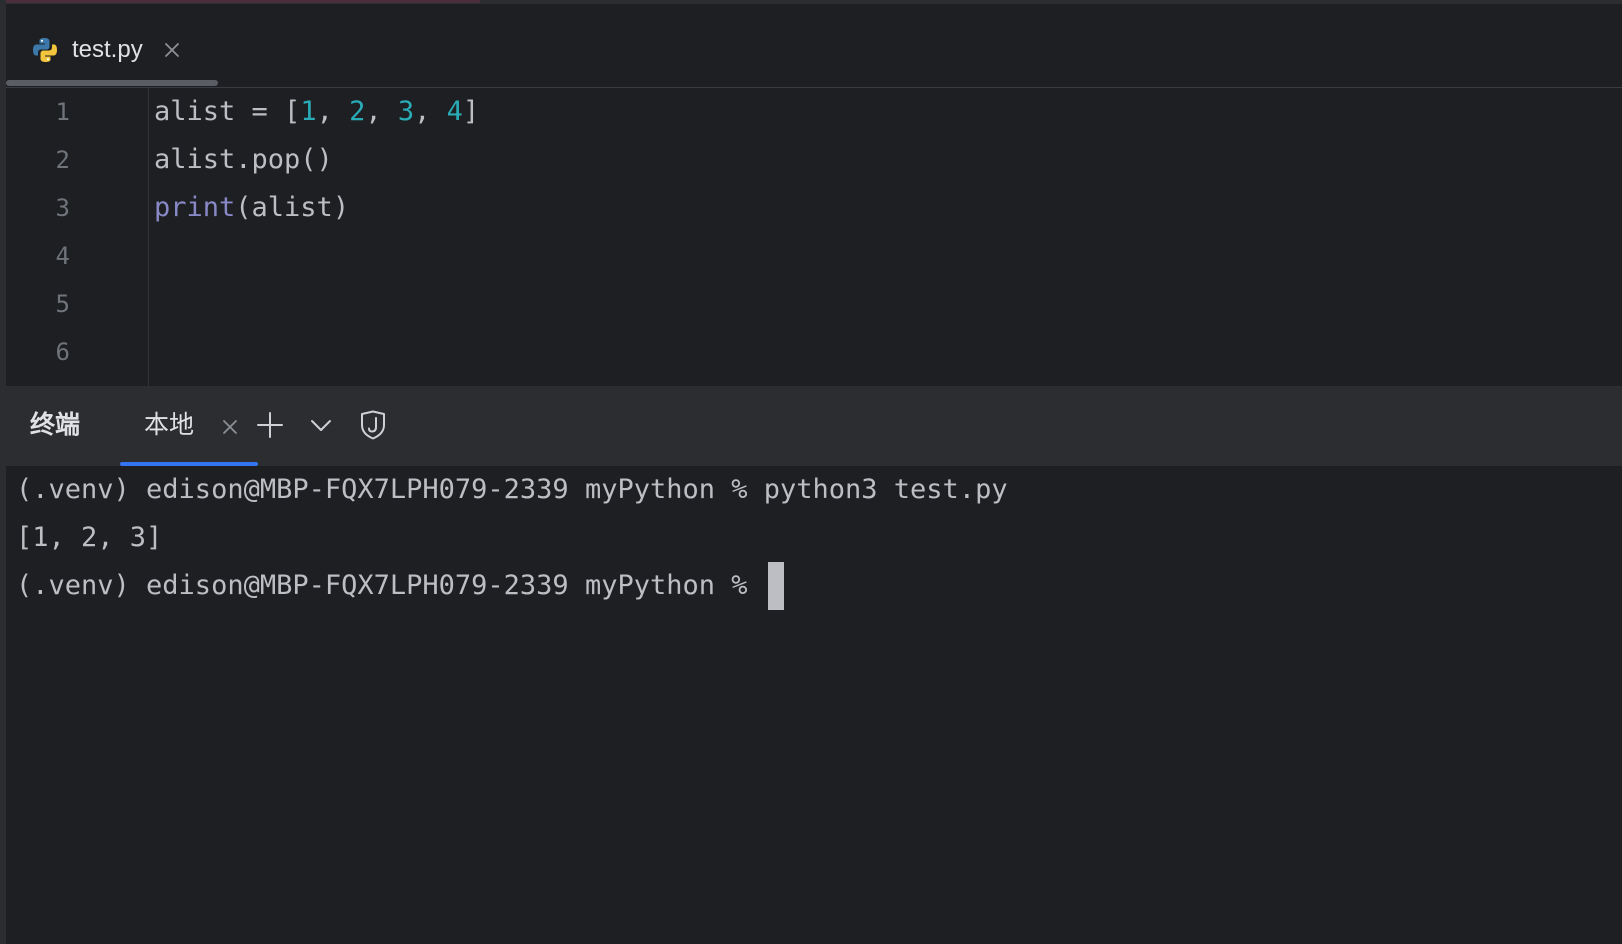 This screenshot has height=944, width=1622. I want to click on code-text: alist = [, so click(227, 111).